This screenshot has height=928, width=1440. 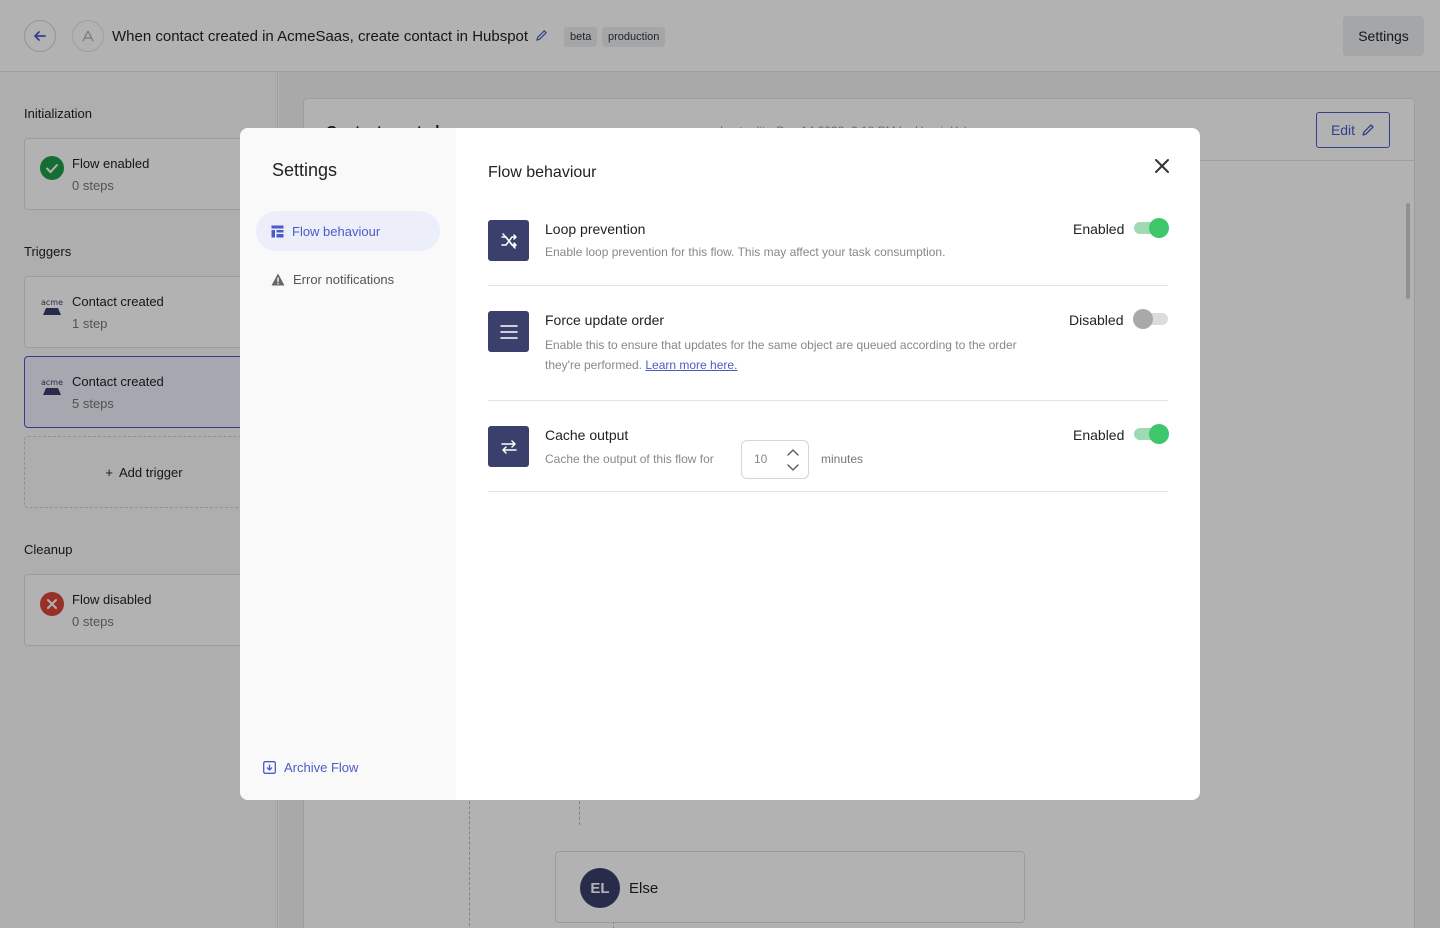 I want to click on loop-prevention-toggle, so click(x=1151, y=228).